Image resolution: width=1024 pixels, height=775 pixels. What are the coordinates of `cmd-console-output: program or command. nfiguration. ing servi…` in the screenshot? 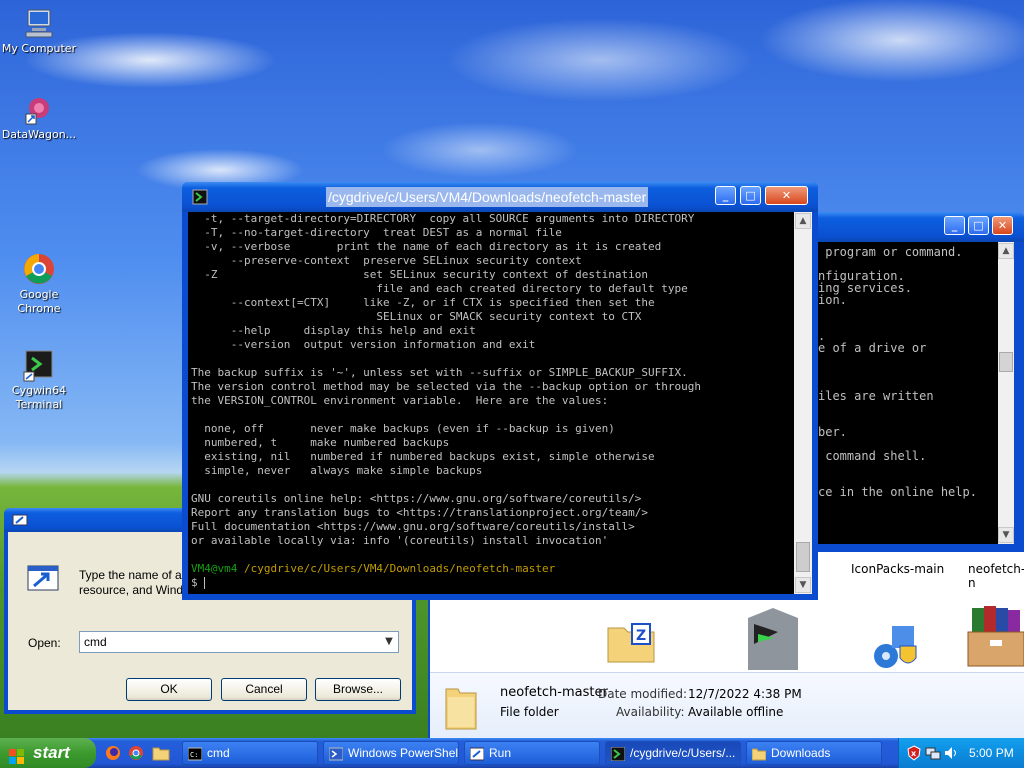 It's located at (913, 393).